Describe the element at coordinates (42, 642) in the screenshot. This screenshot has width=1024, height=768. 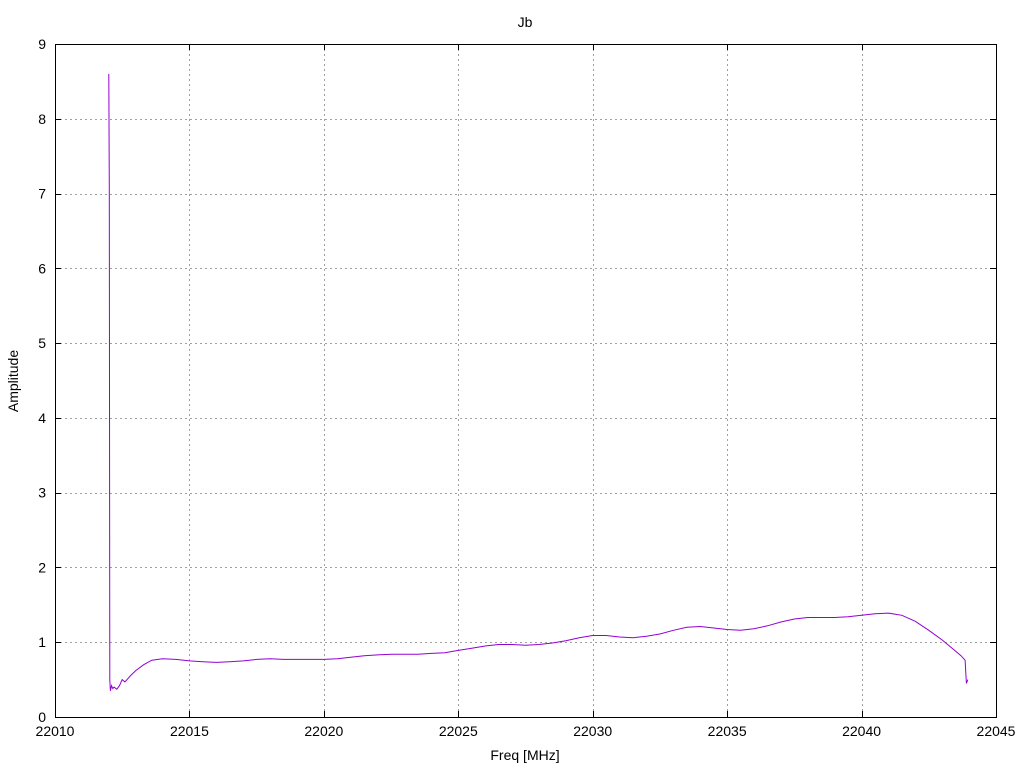
I see `y-tick-label: 1` at that location.